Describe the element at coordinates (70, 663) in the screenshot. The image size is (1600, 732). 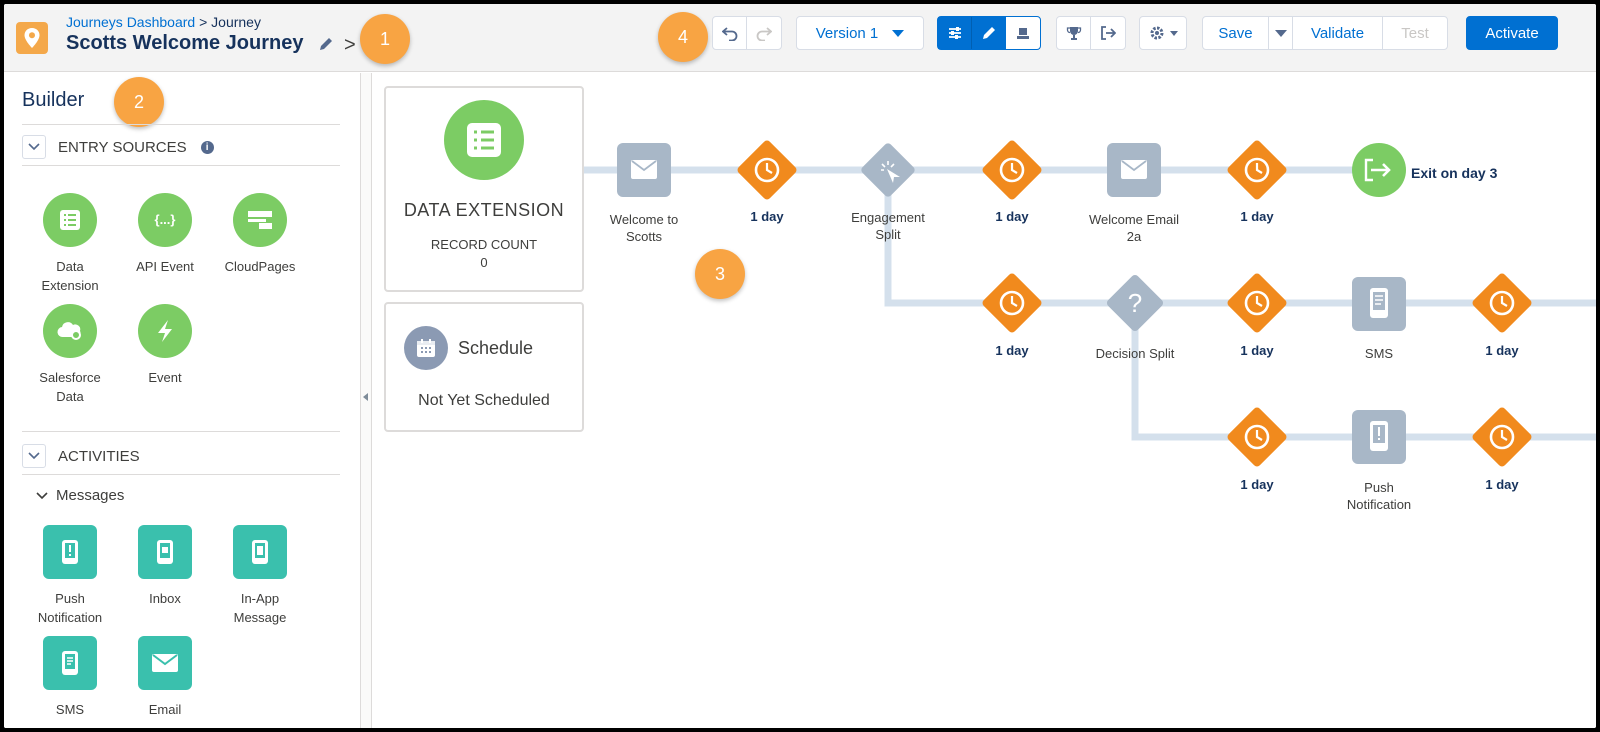
I see `sms-icon` at that location.